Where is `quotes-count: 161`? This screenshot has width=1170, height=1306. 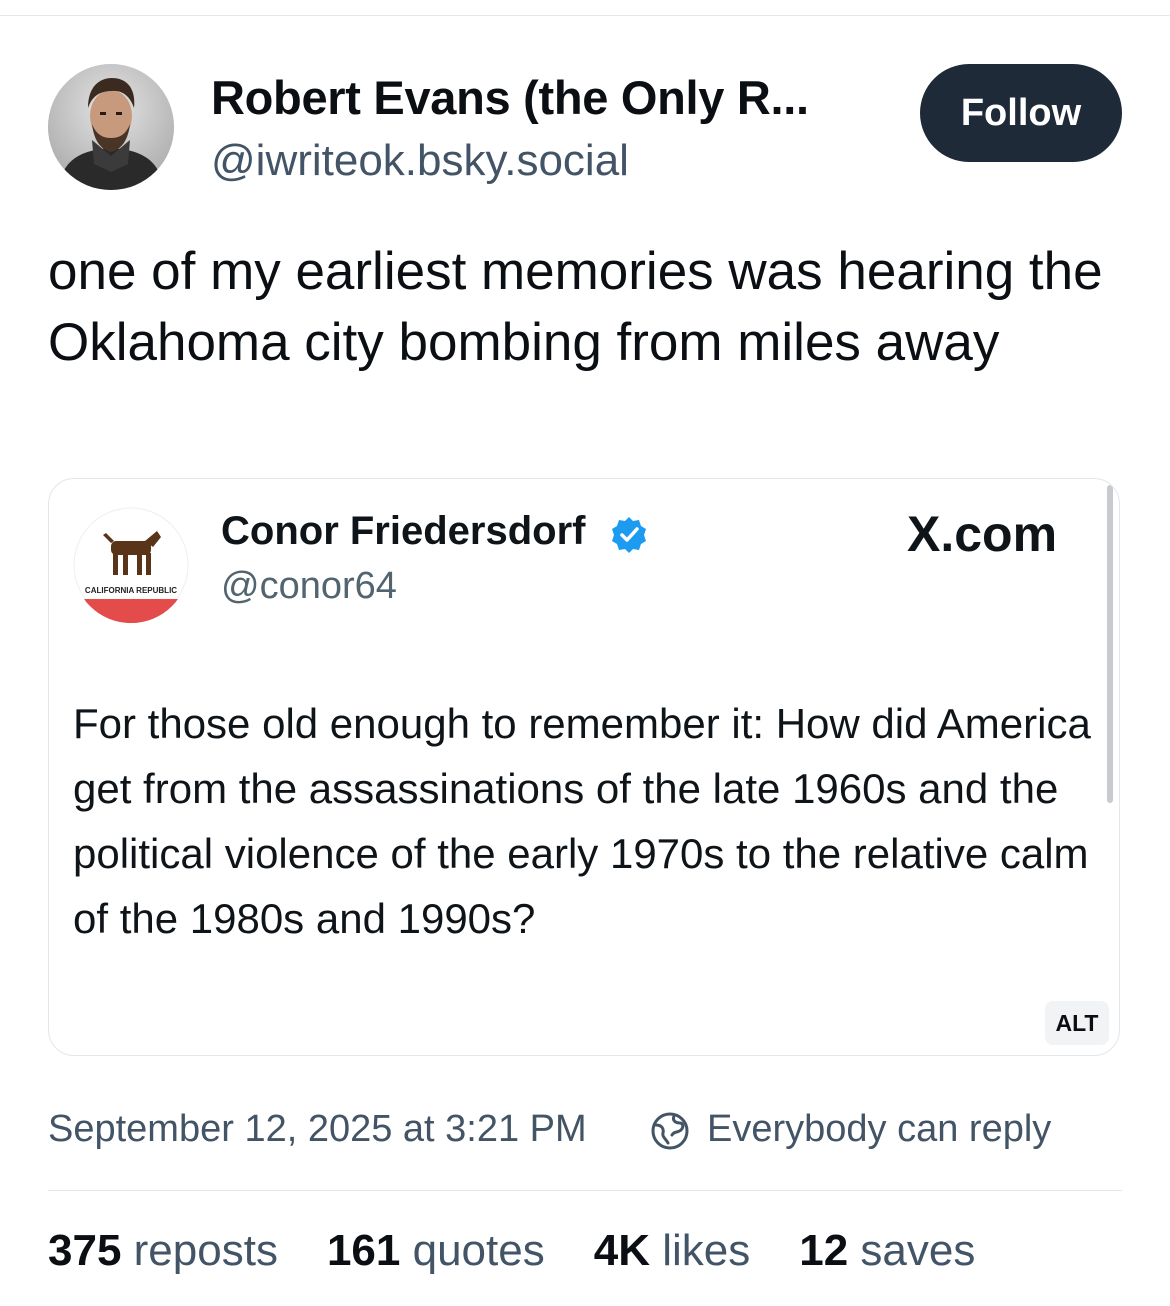
quotes-count: 161 is located at coordinates (363, 1250).